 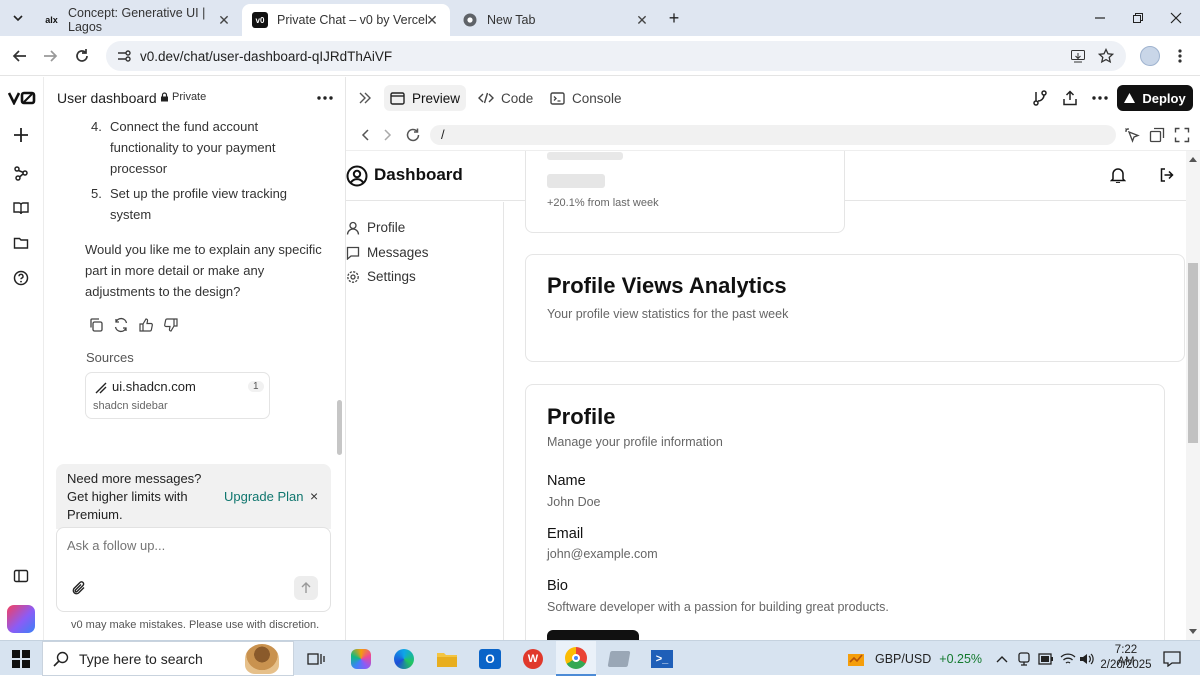 I want to click on browser-tab-v0: v0 Private Chat – v0 by Vercel ✕, so click(x=346, y=20).